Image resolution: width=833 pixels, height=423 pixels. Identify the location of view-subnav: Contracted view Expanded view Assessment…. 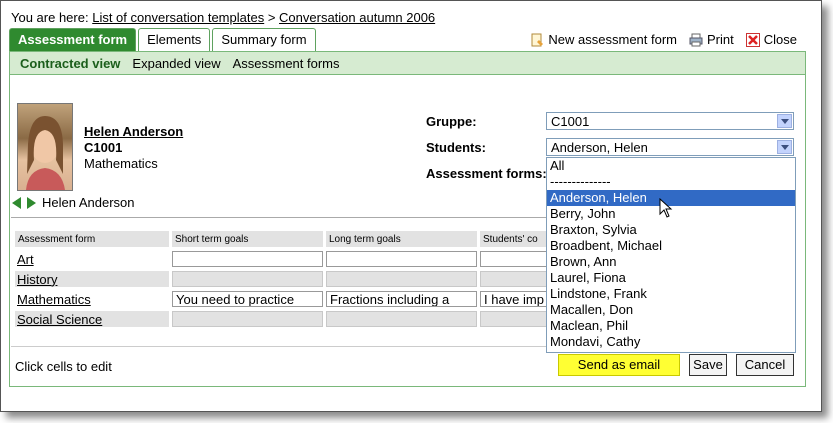
(407, 63).